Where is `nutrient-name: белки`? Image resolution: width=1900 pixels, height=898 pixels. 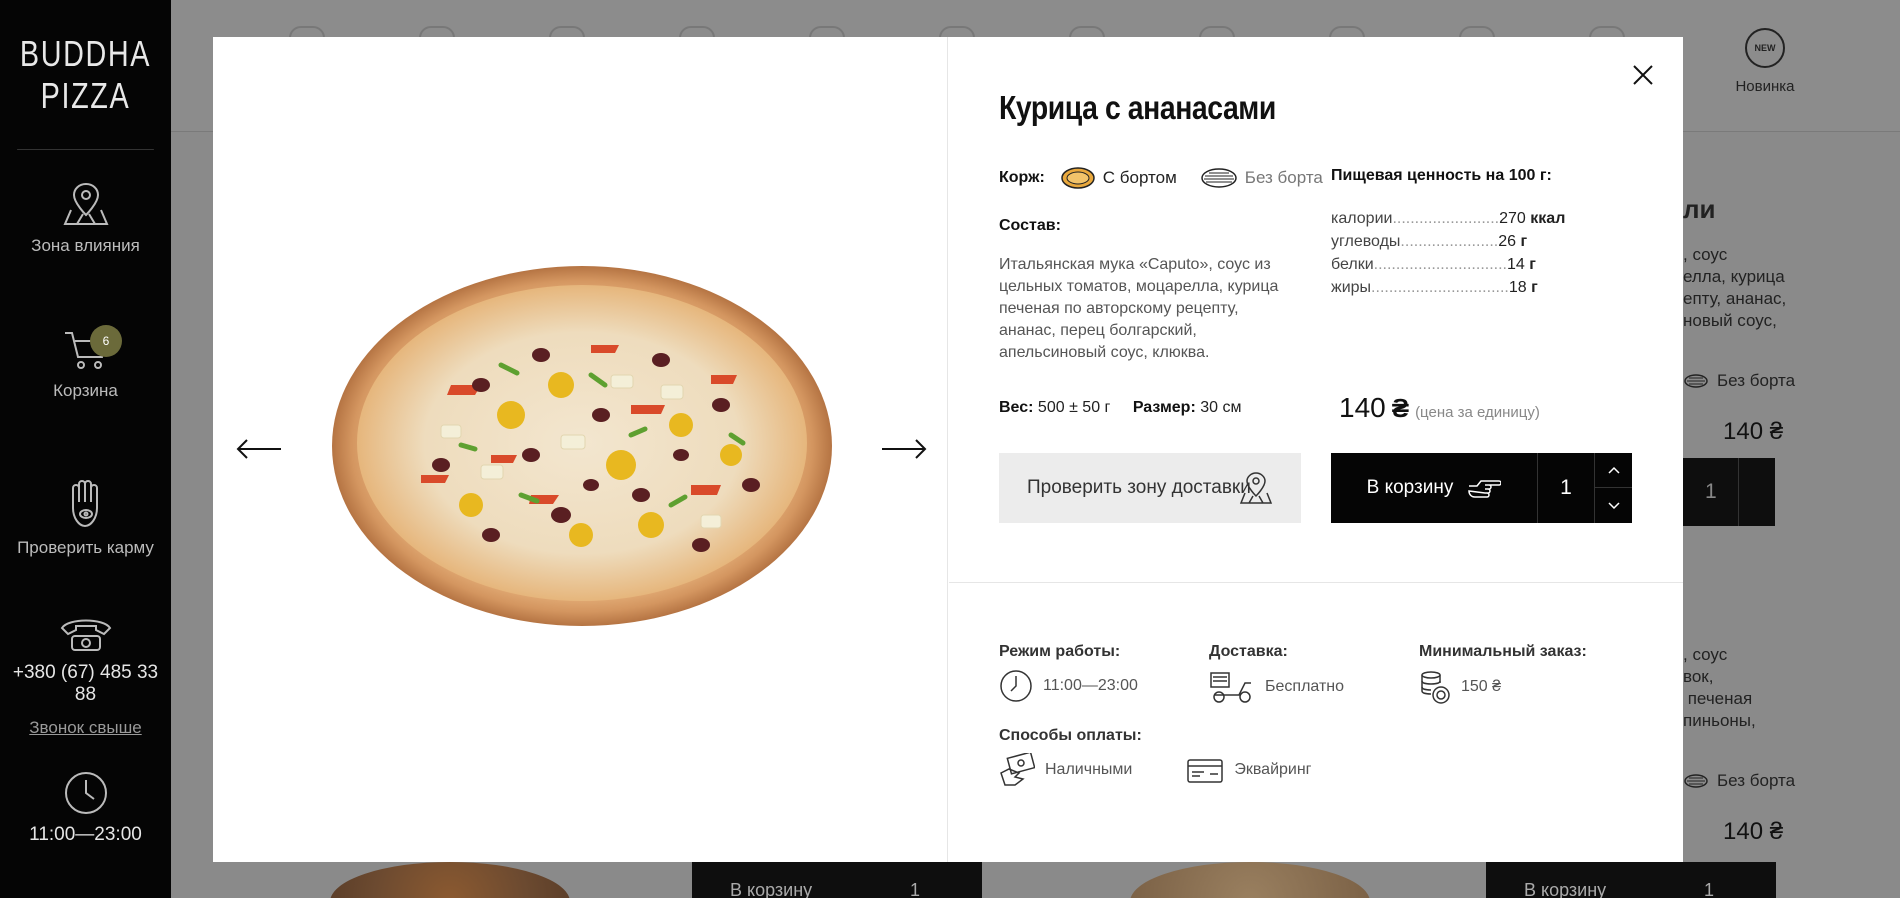 nutrient-name: белки is located at coordinates (1352, 264).